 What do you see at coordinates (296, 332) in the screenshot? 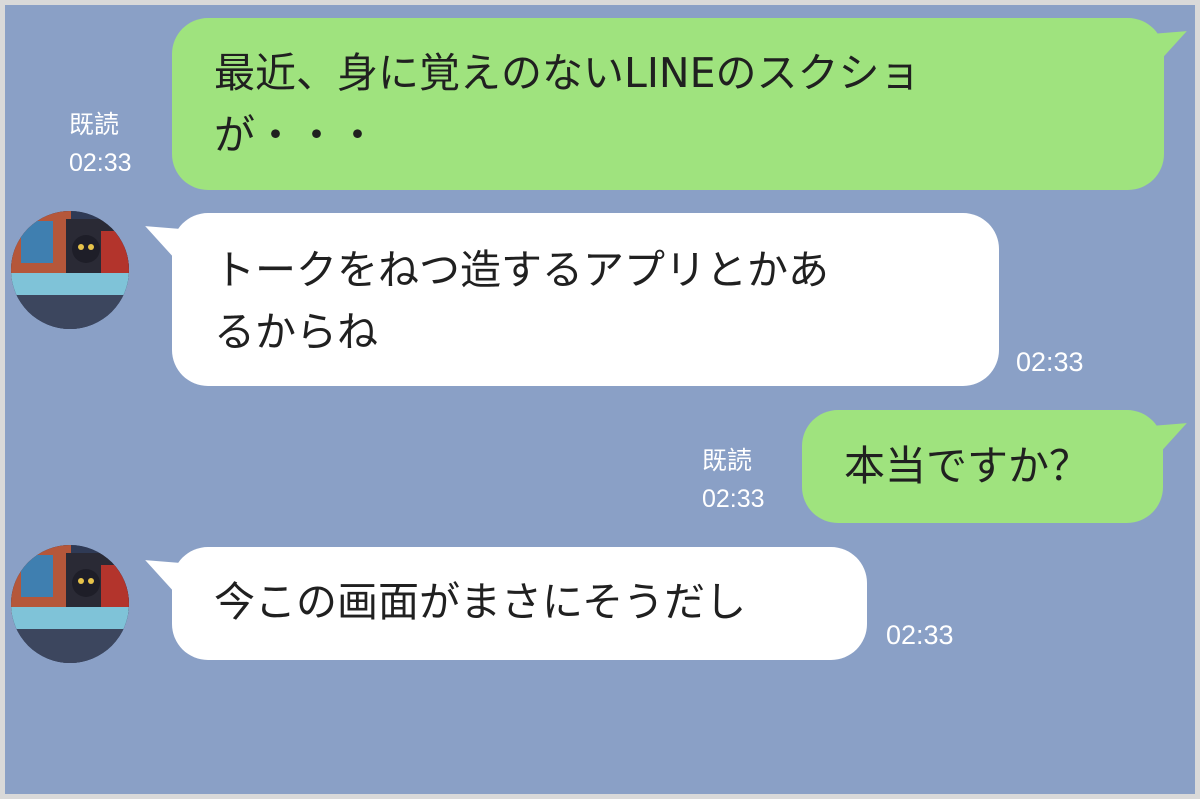
I see `message-text-line: るからね` at bounding box center [296, 332].